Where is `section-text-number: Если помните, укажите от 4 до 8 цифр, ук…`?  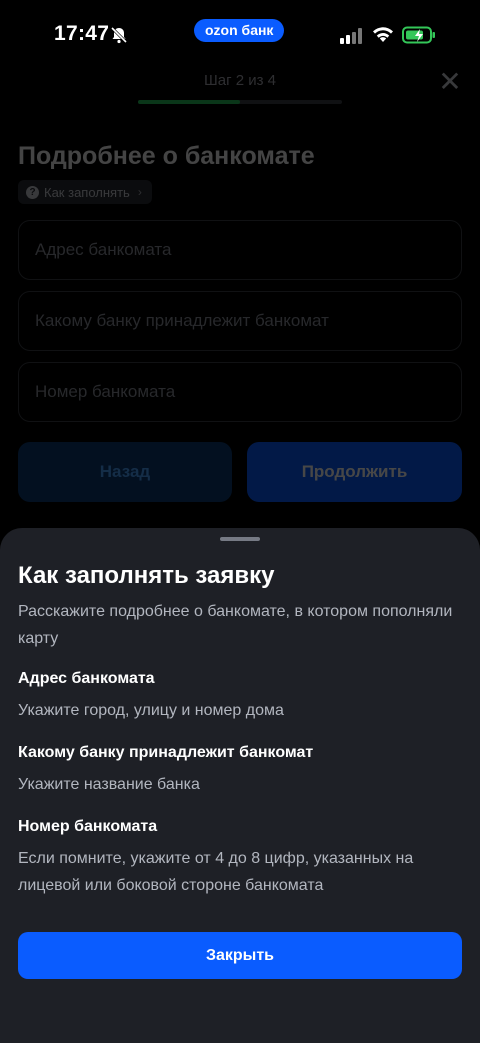 section-text-number: Если помните, укажите от 4 до 8 цифр, ук… is located at coordinates (216, 872).